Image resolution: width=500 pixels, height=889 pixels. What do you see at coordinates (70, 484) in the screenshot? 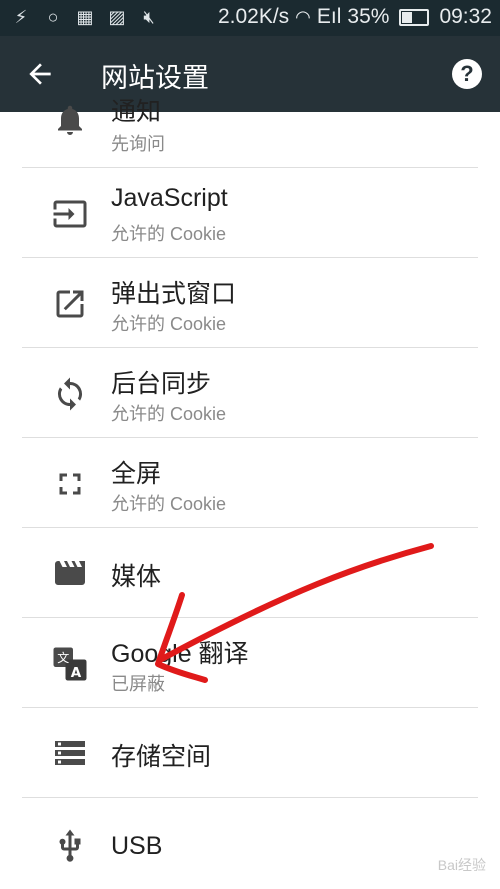
I see `fullscreen-icon` at bounding box center [70, 484].